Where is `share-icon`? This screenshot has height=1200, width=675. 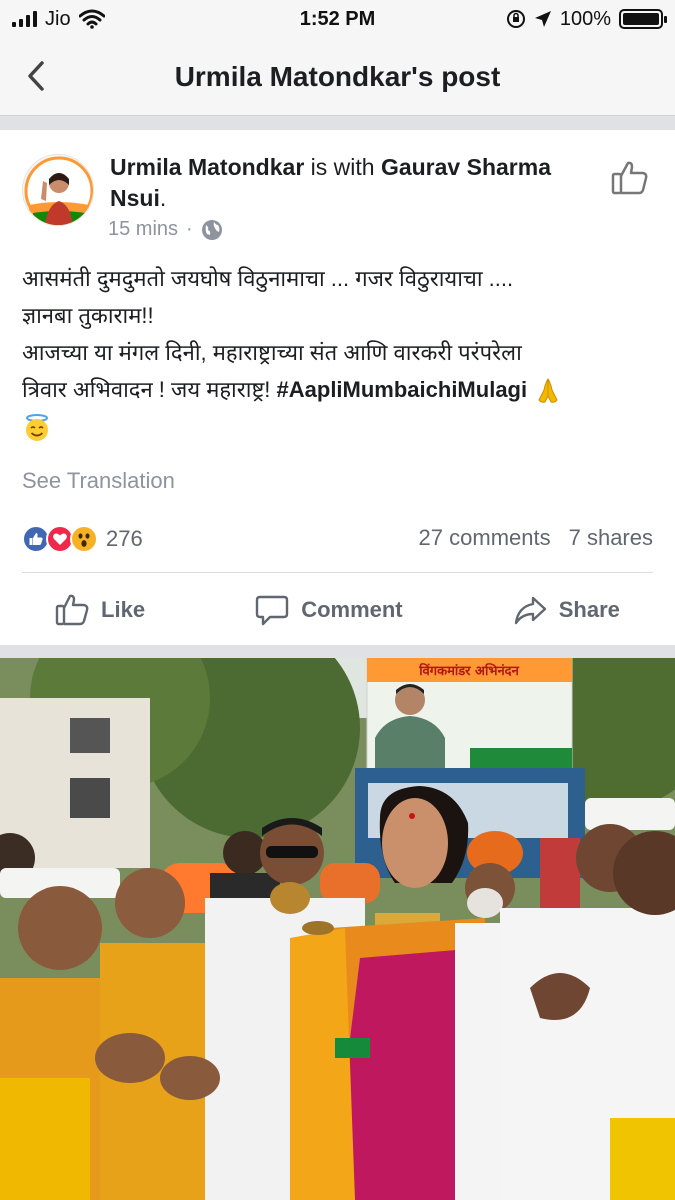
share-icon is located at coordinates (530, 610).